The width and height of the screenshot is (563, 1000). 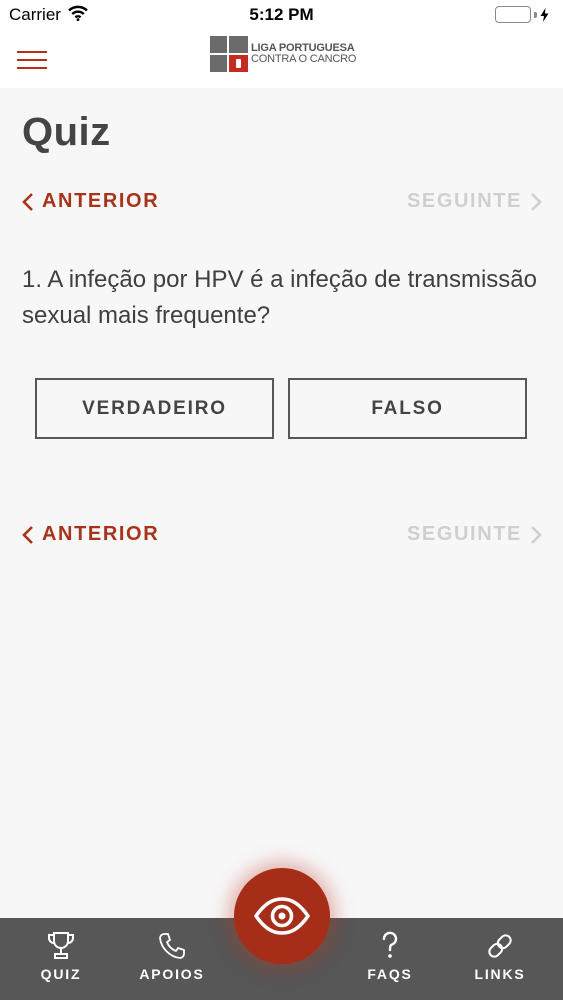 What do you see at coordinates (172, 974) in the screenshot?
I see `tab-apoios-label: APOIOS` at bounding box center [172, 974].